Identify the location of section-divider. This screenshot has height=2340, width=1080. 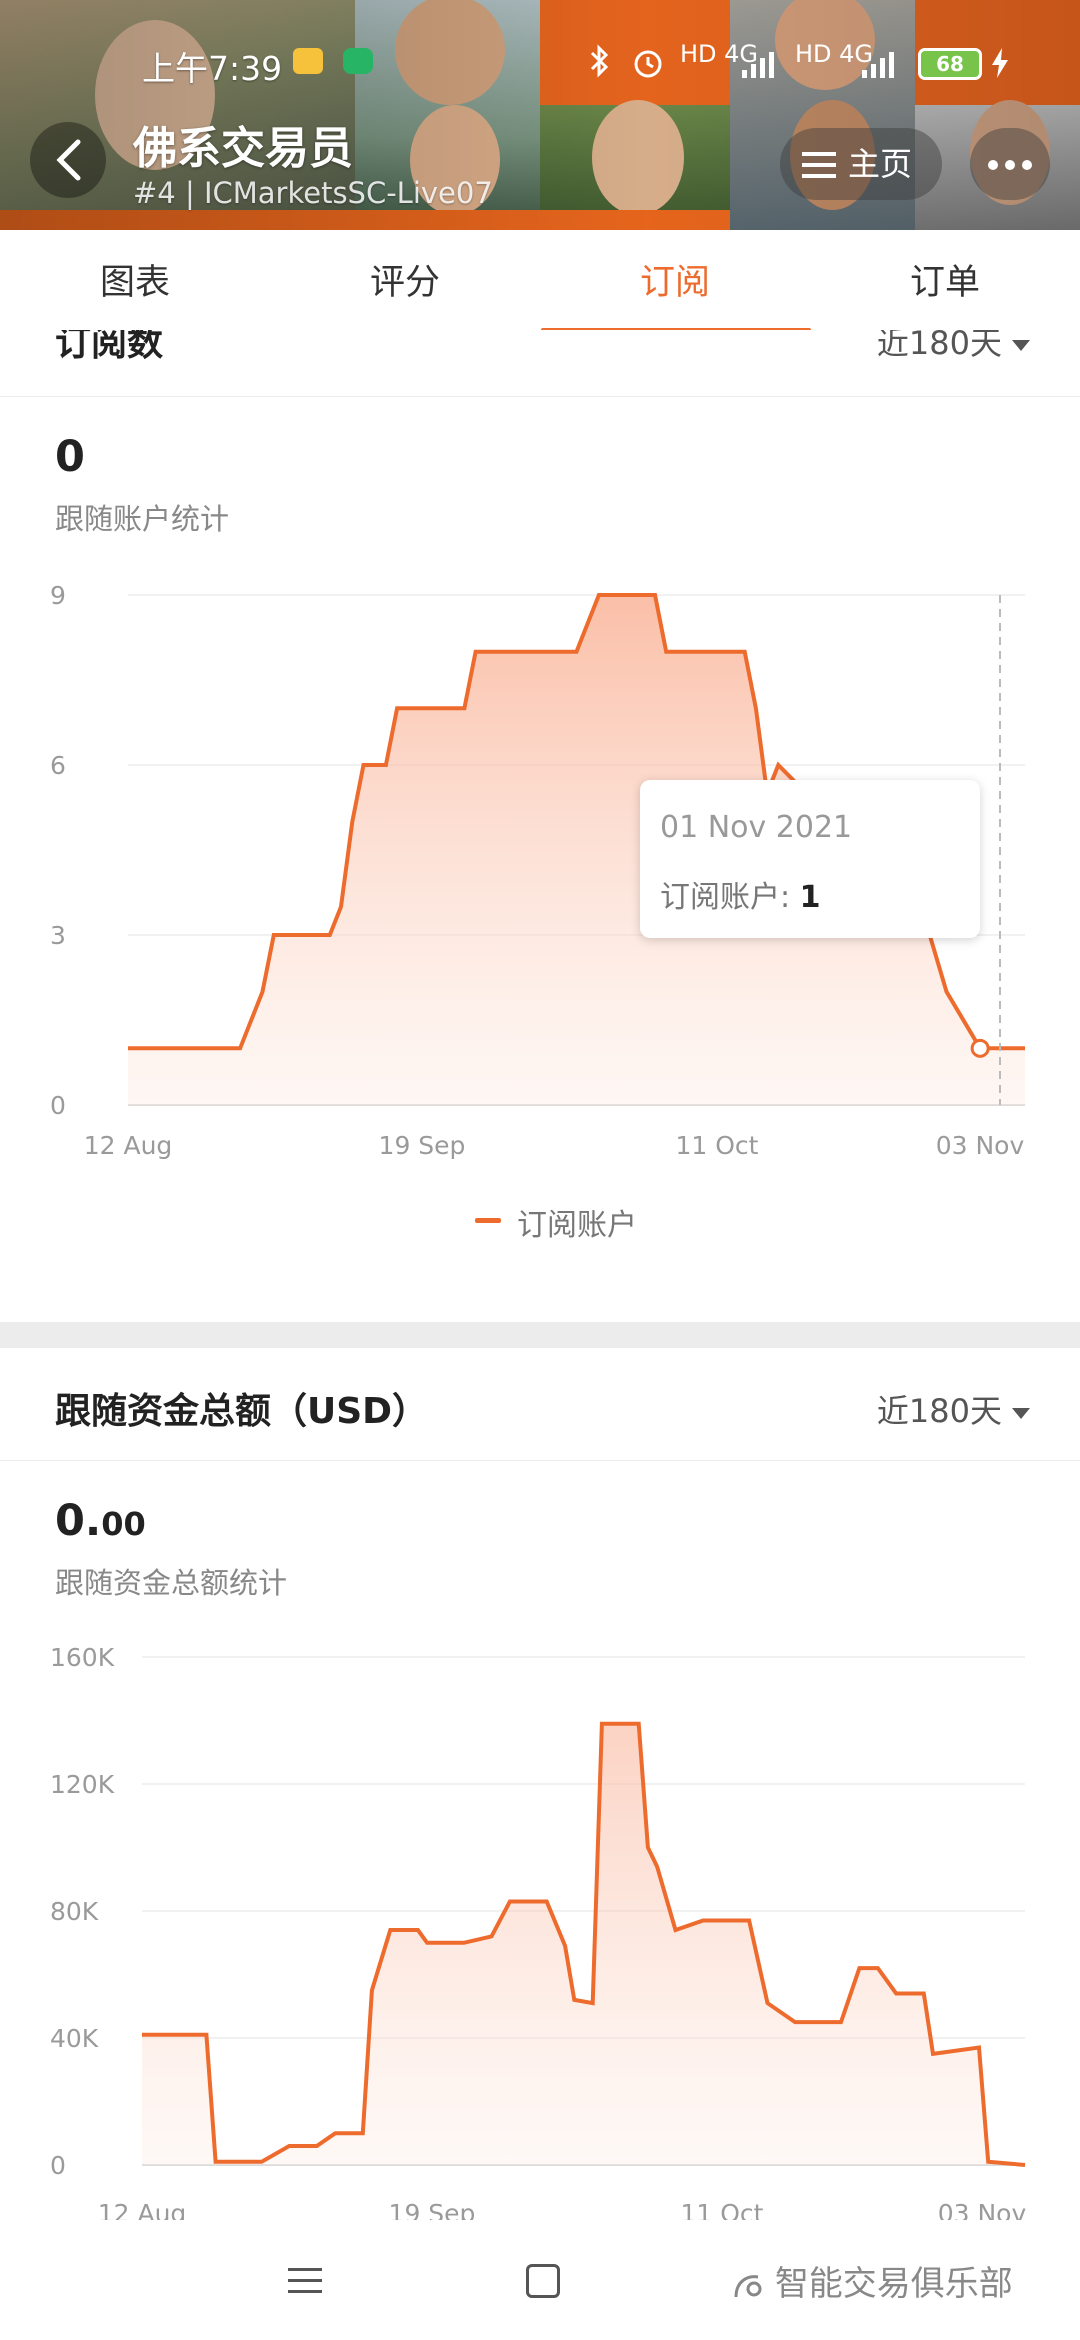
(540, 1335).